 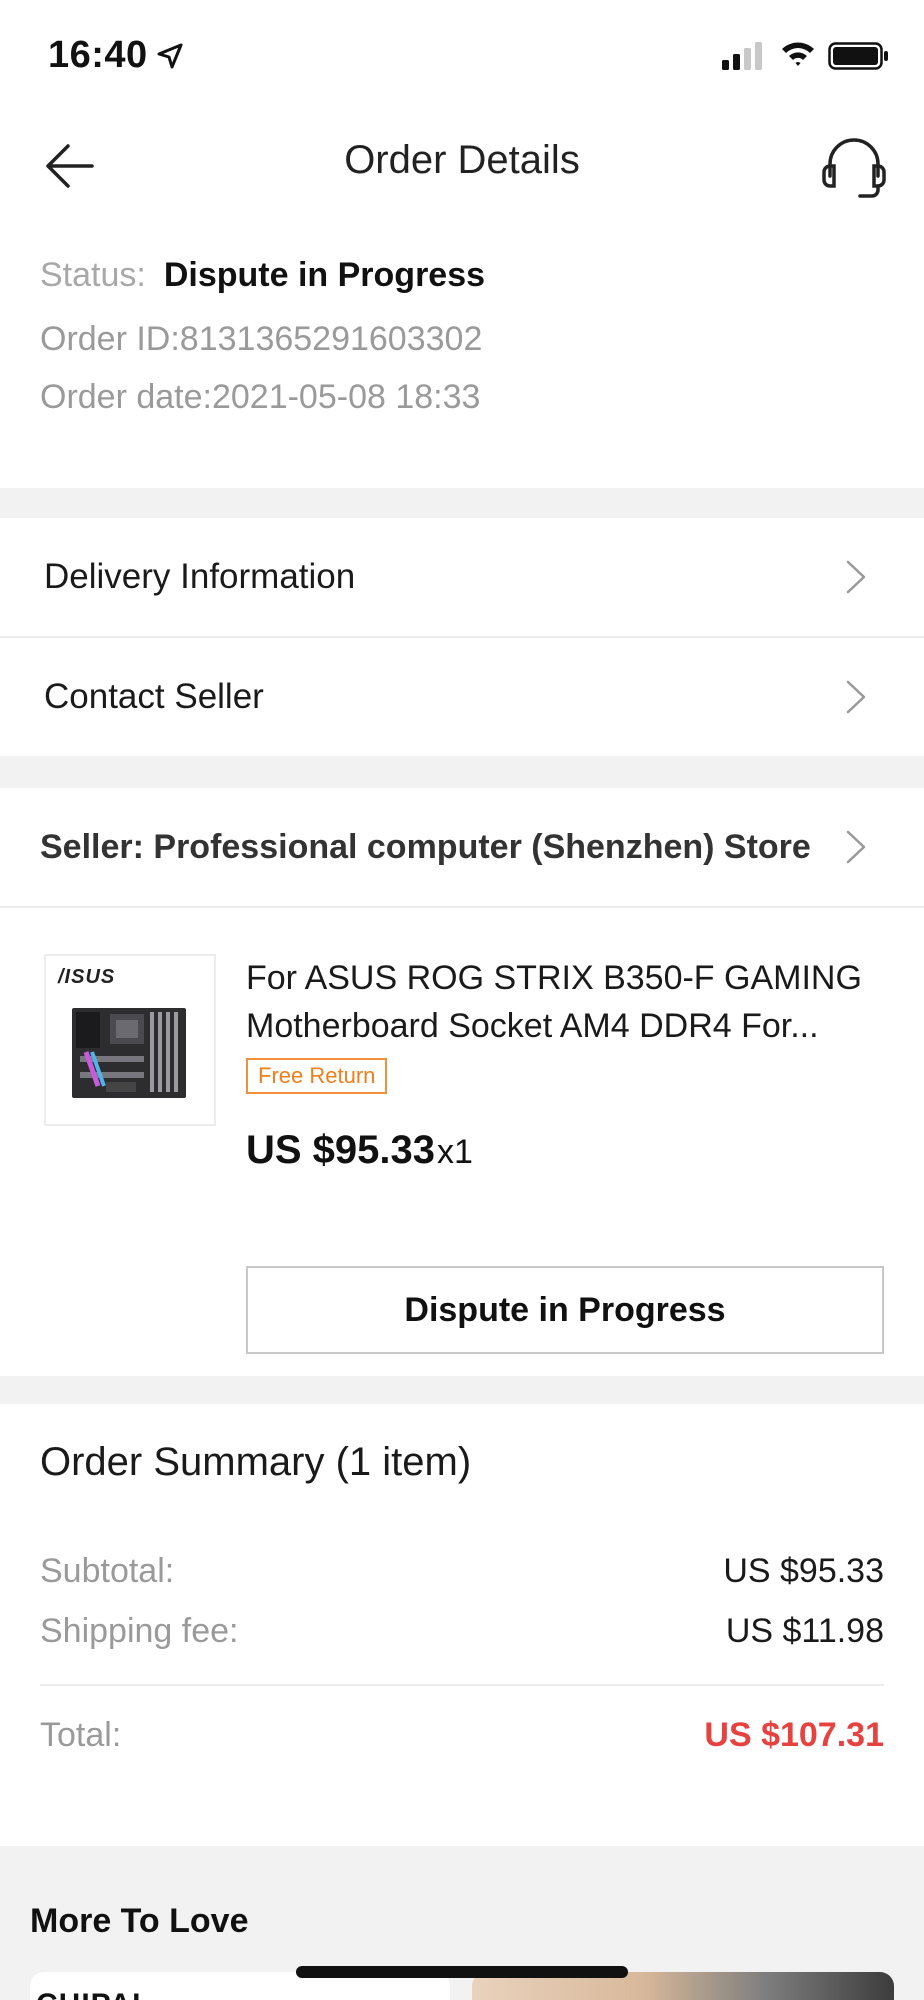 I want to click on subtotal-label: Subtotal:, so click(x=107, y=1571).